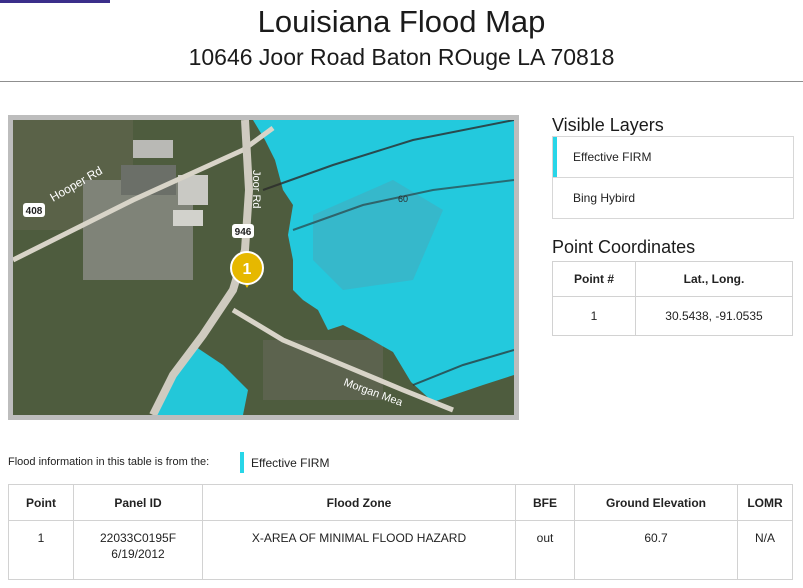 This screenshot has height=588, width=803. Describe the element at coordinates (55, 1) in the screenshot. I see `top-link-underline` at that location.